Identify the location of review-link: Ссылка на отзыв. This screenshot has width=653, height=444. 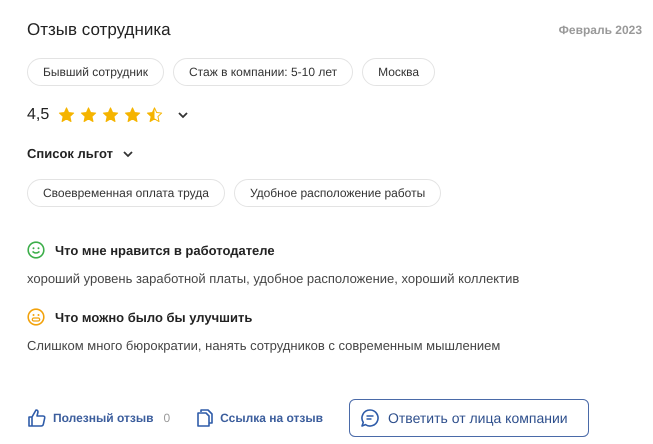
(271, 418).